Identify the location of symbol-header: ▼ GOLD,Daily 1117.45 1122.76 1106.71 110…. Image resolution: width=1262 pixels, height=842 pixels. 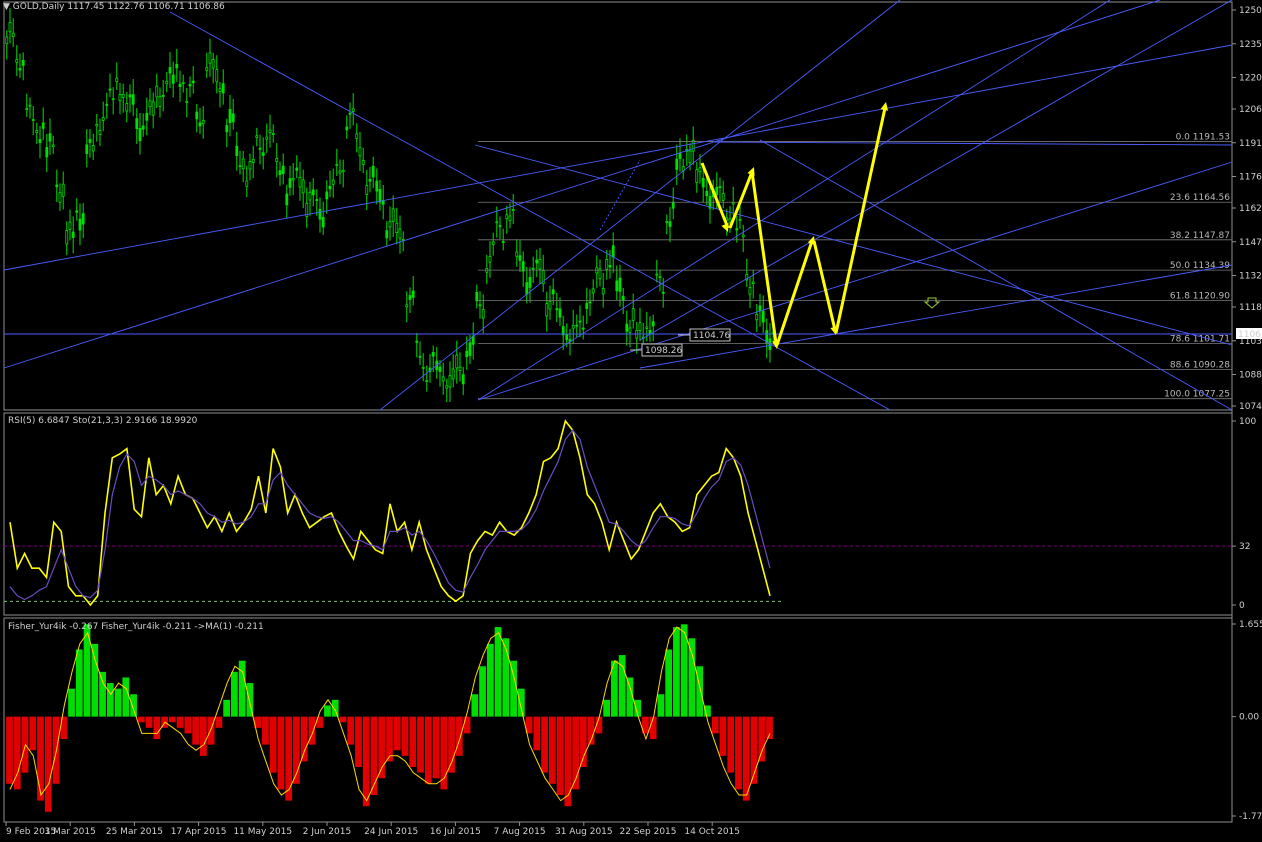
(114, 7).